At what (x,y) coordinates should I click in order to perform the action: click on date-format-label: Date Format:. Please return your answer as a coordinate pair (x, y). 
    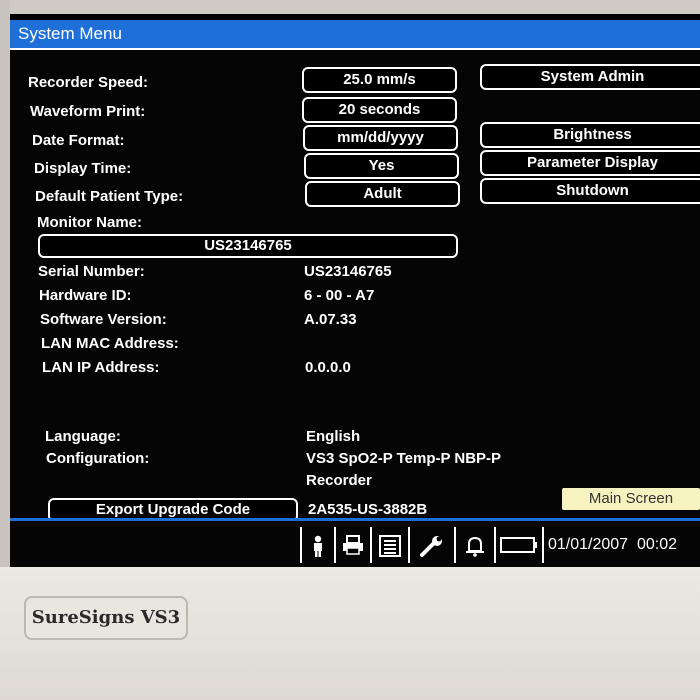
    Looking at the image, I should click on (78, 140).